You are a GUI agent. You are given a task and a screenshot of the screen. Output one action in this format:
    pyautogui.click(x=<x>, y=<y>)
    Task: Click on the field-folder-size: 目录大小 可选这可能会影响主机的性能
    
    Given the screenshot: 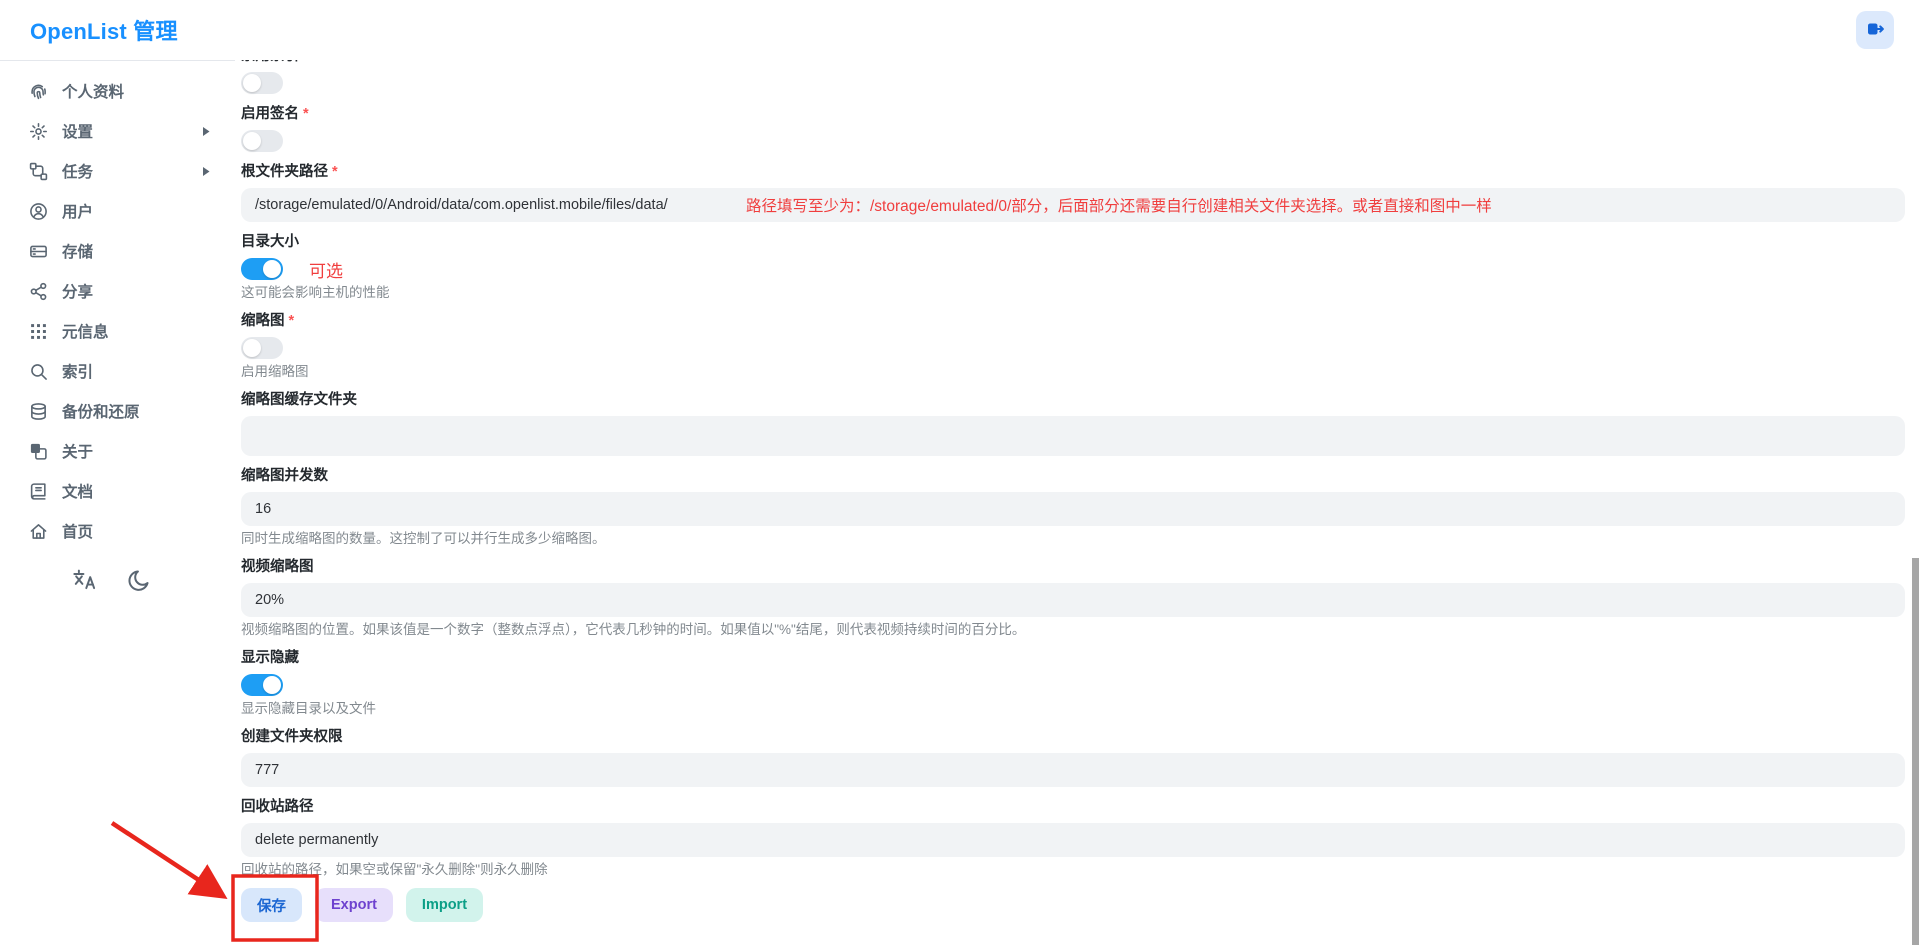 What is the action you would take?
    pyautogui.click(x=1073, y=266)
    